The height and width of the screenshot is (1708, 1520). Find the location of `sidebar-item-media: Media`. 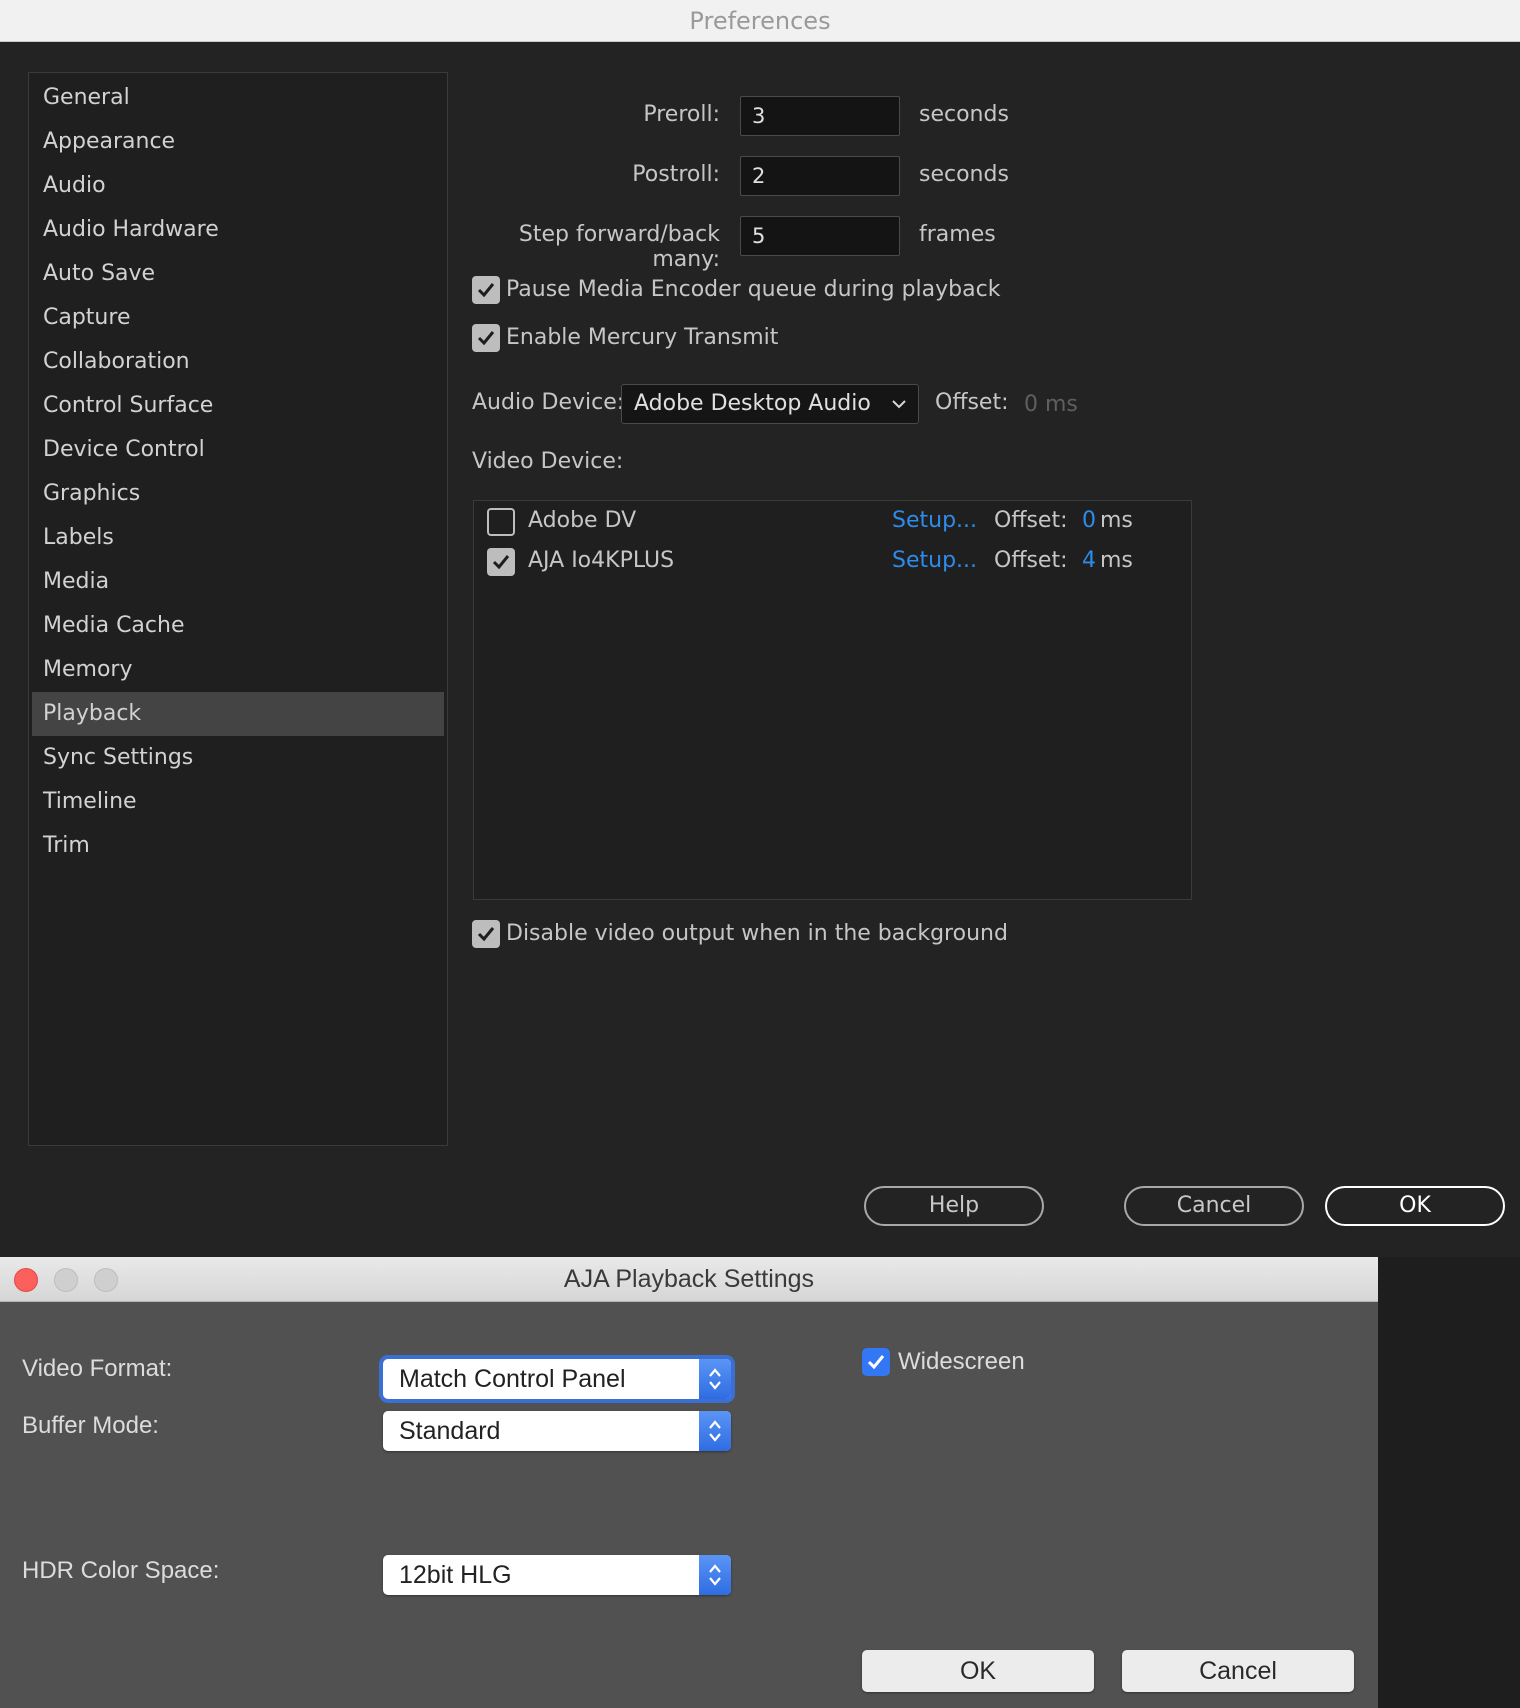

sidebar-item-media: Media is located at coordinates (238, 582).